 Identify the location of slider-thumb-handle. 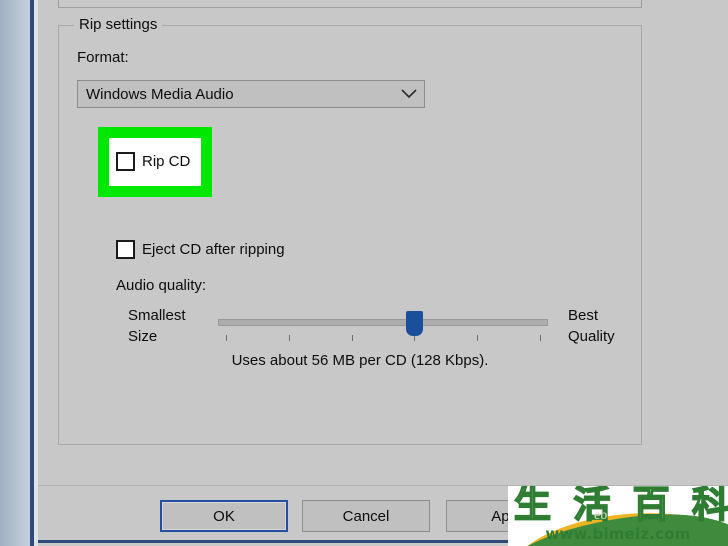
(414, 323).